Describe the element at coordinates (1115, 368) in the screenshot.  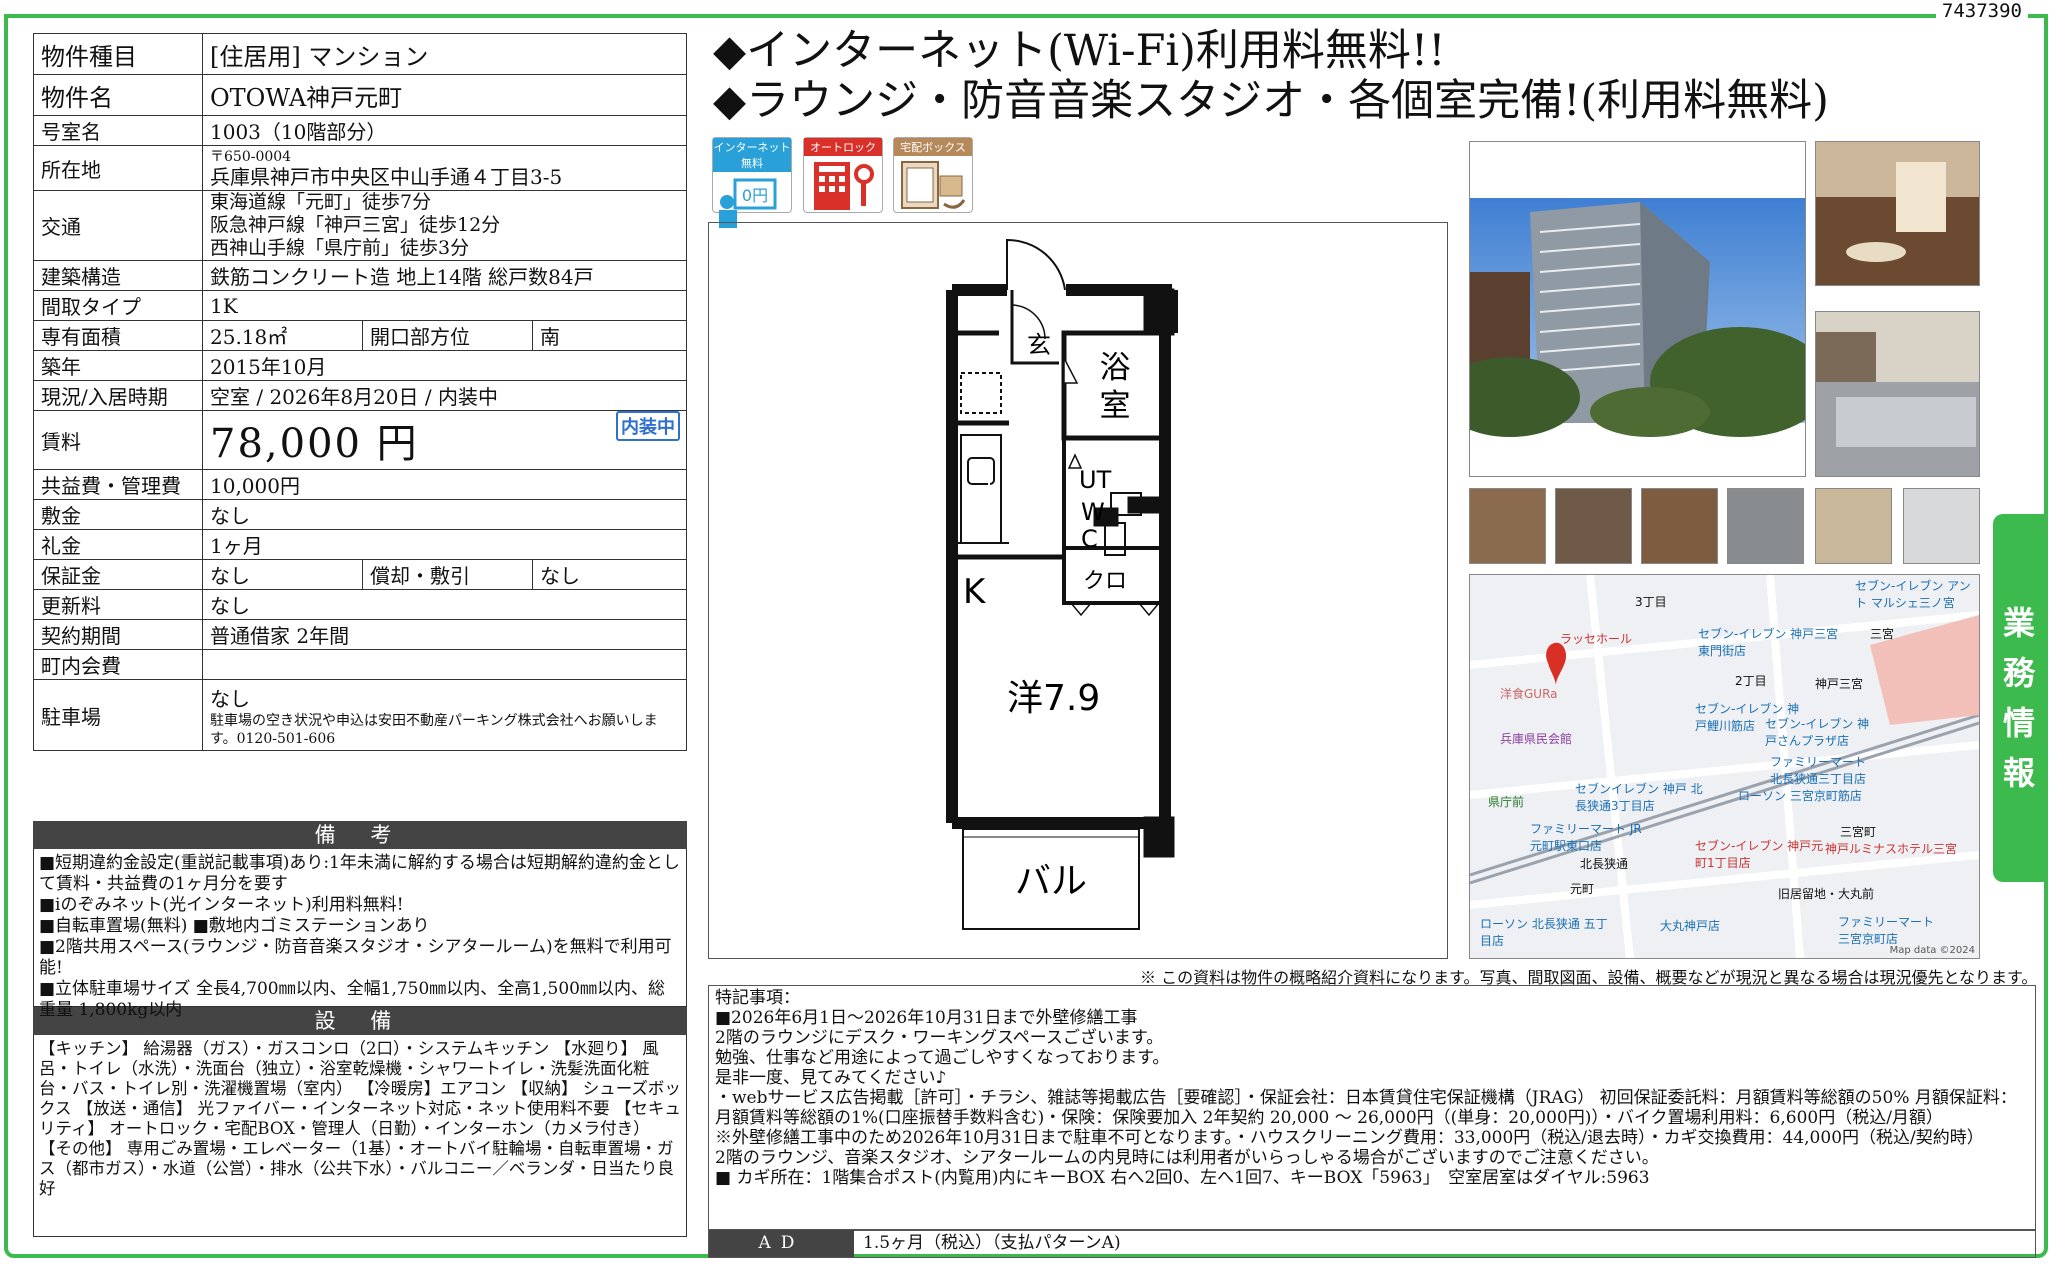
I see `bath-label-text: 浴` at that location.